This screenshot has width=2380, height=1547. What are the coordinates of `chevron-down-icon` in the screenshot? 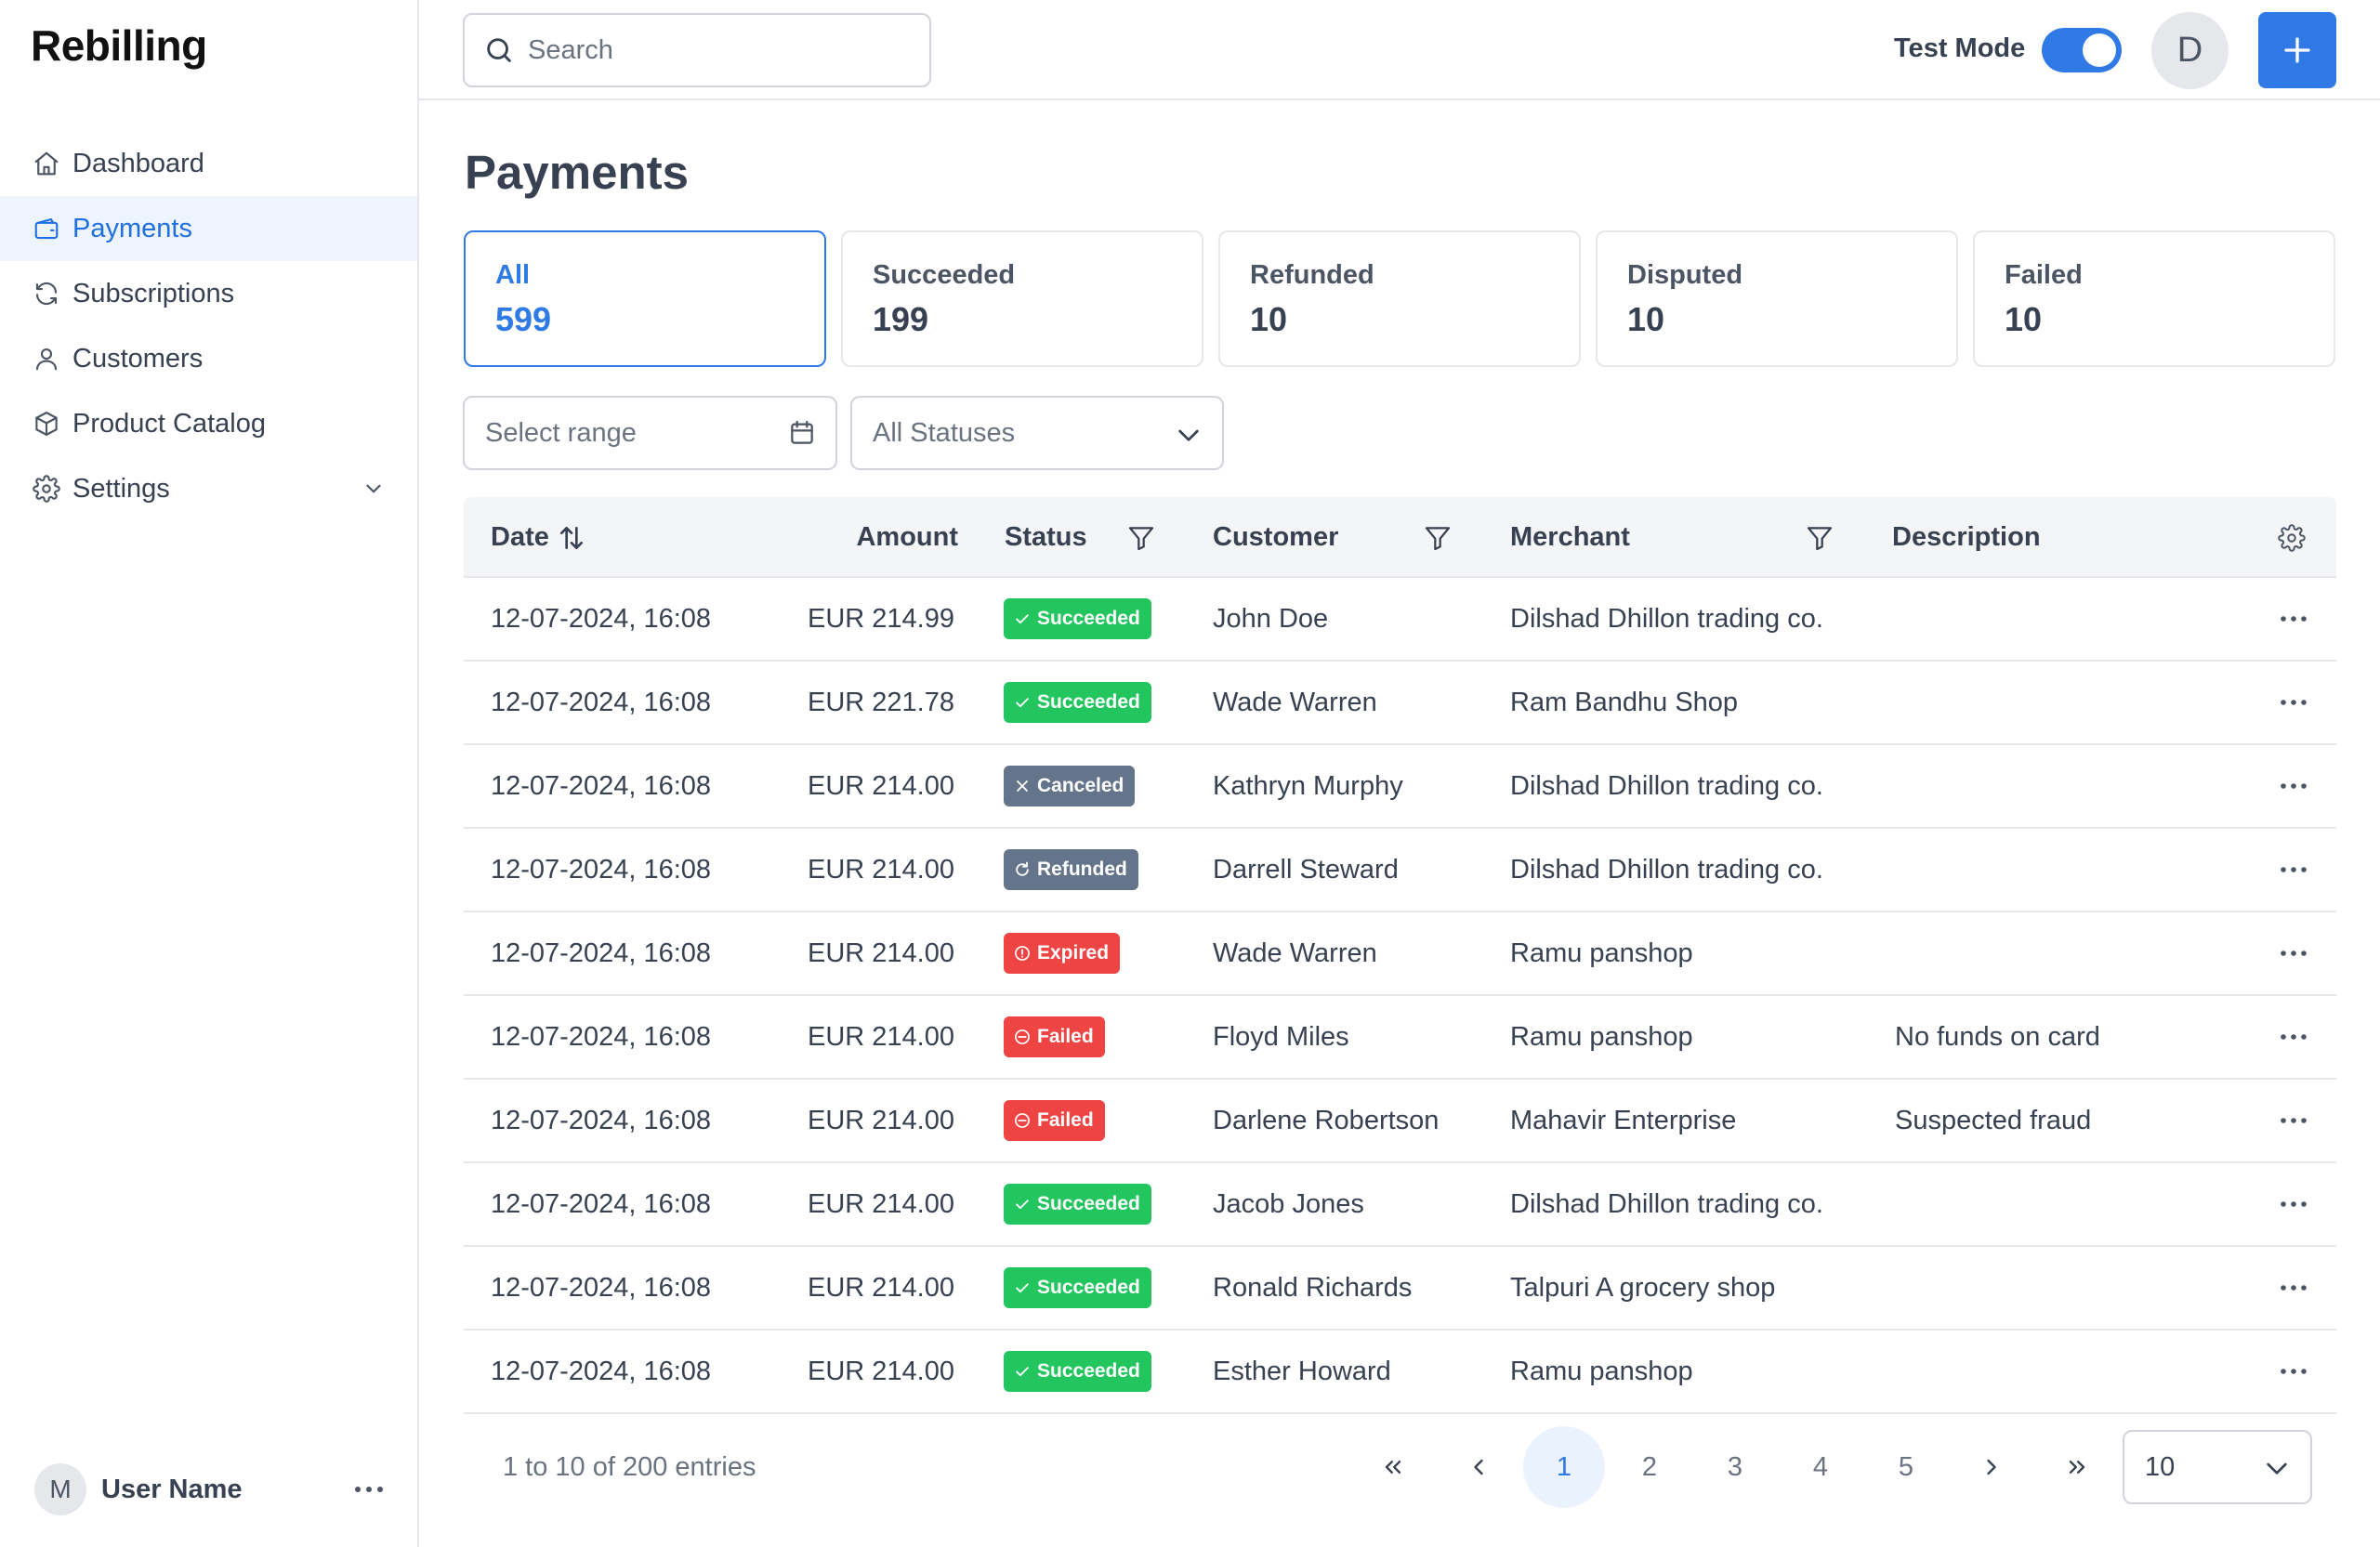 It's located at (374, 489).